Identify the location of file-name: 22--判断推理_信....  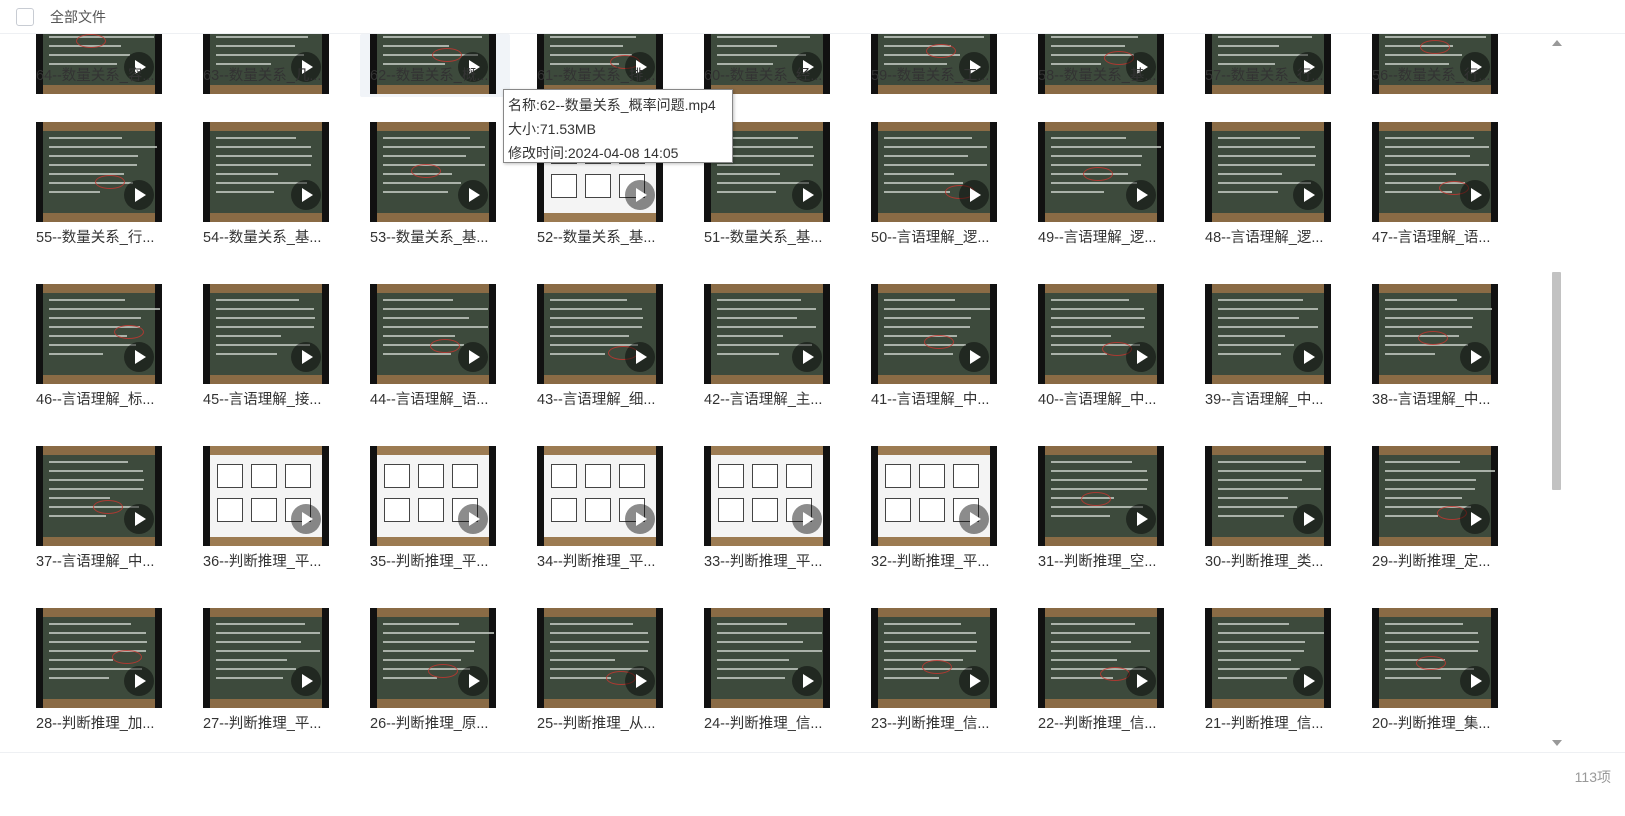
(1108, 724).